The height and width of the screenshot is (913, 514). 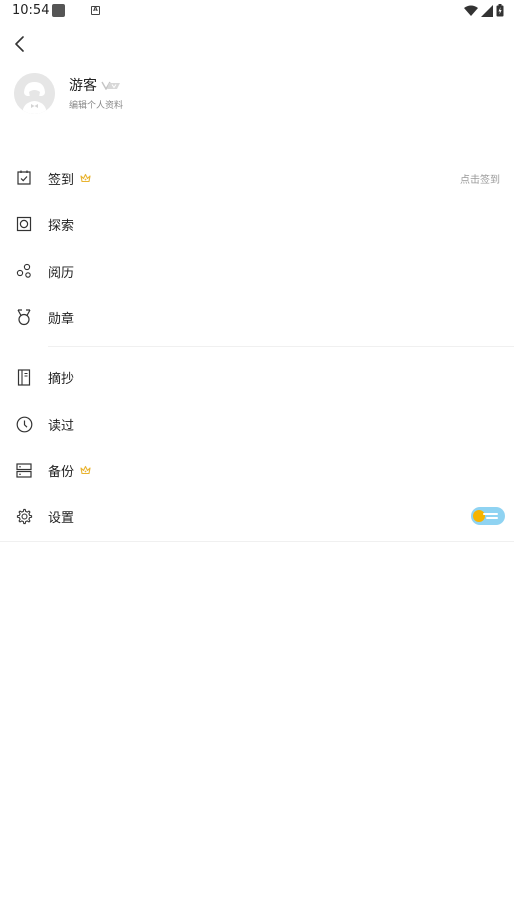 I want to click on history-bubbles-icon, so click(x=24, y=271).